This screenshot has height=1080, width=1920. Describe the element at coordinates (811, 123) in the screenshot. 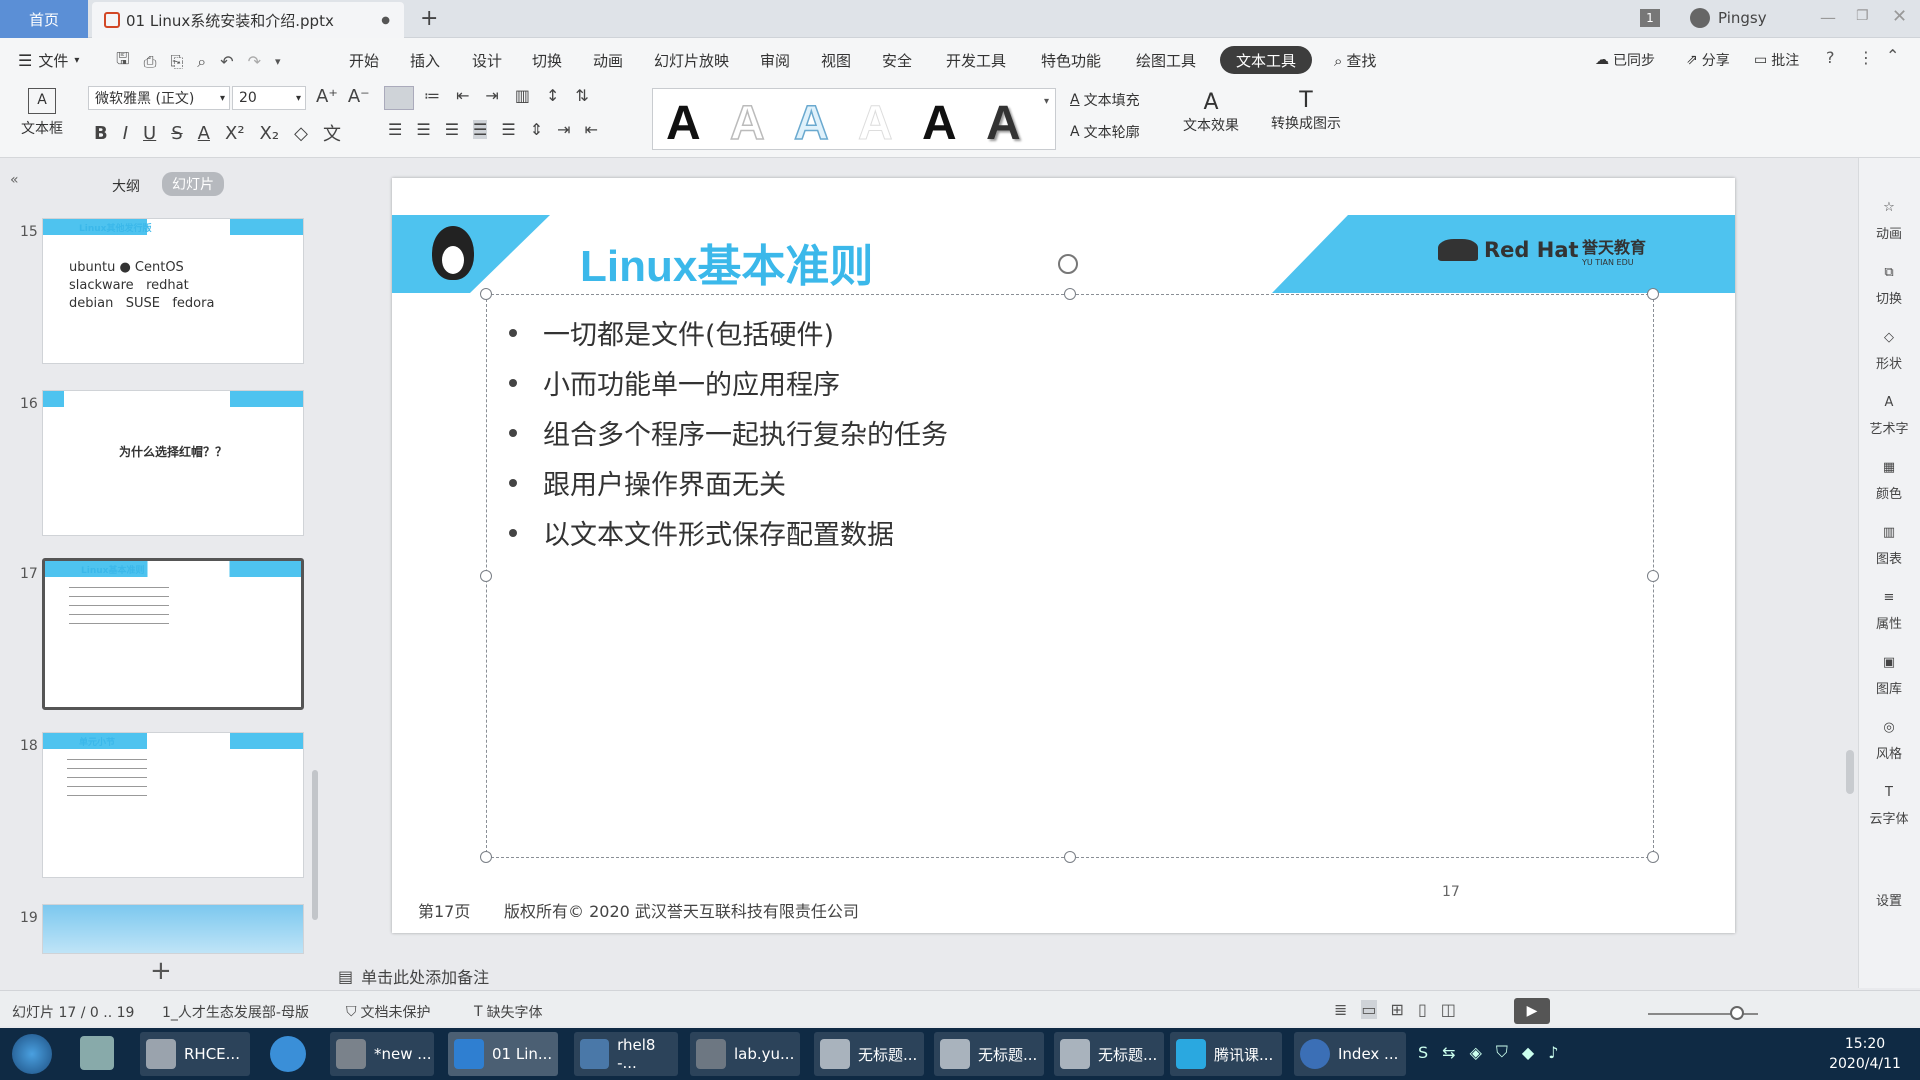

I see `wordart-style-3-icon: A` at that location.